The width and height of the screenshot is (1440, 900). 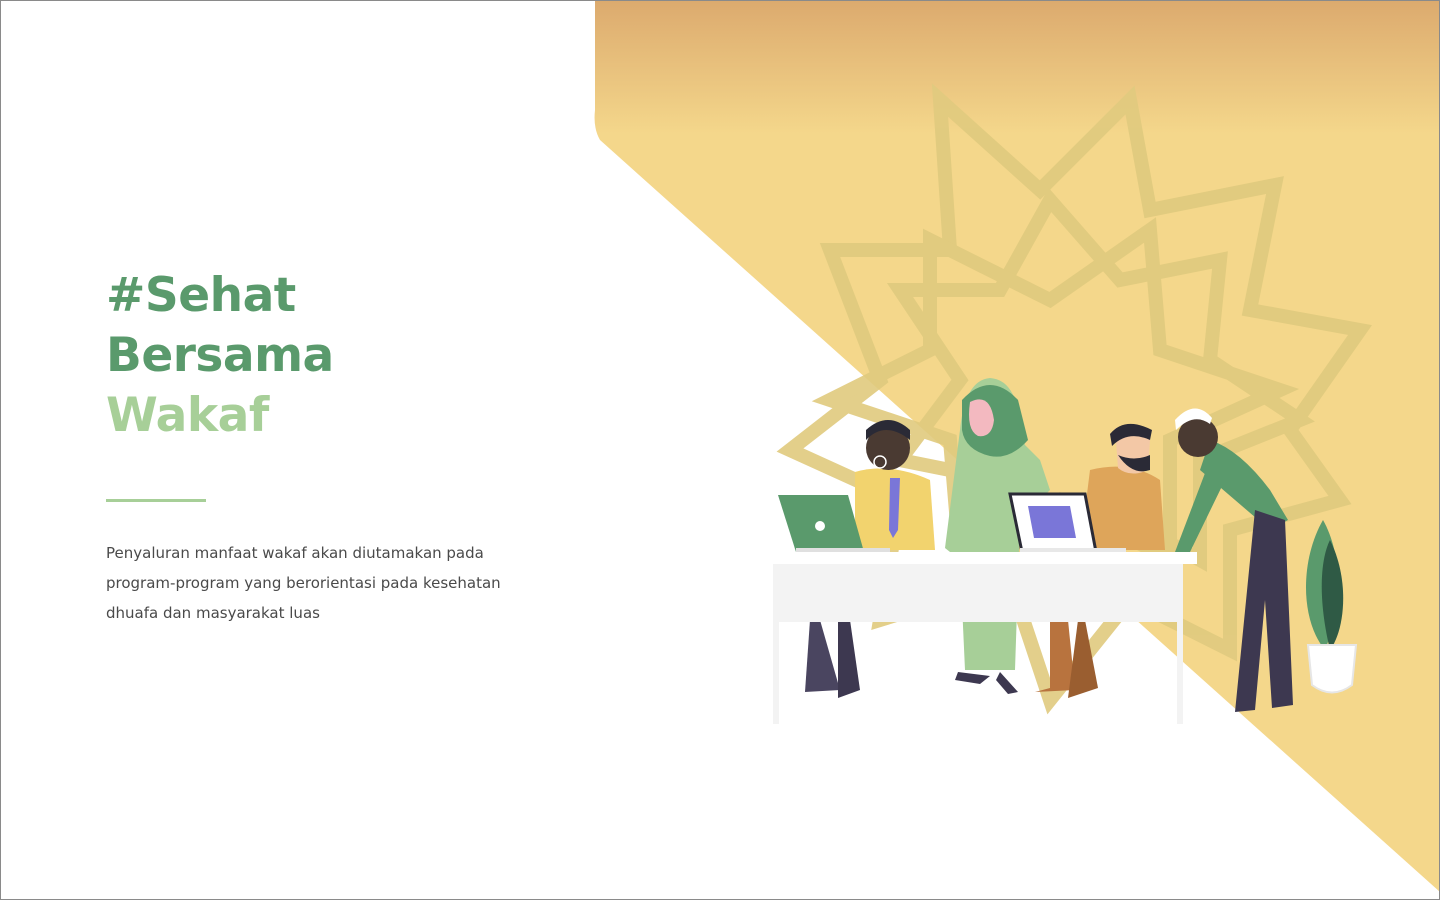 What do you see at coordinates (187, 415) in the screenshot?
I see `hero-title-line-3: Wakaf` at bounding box center [187, 415].